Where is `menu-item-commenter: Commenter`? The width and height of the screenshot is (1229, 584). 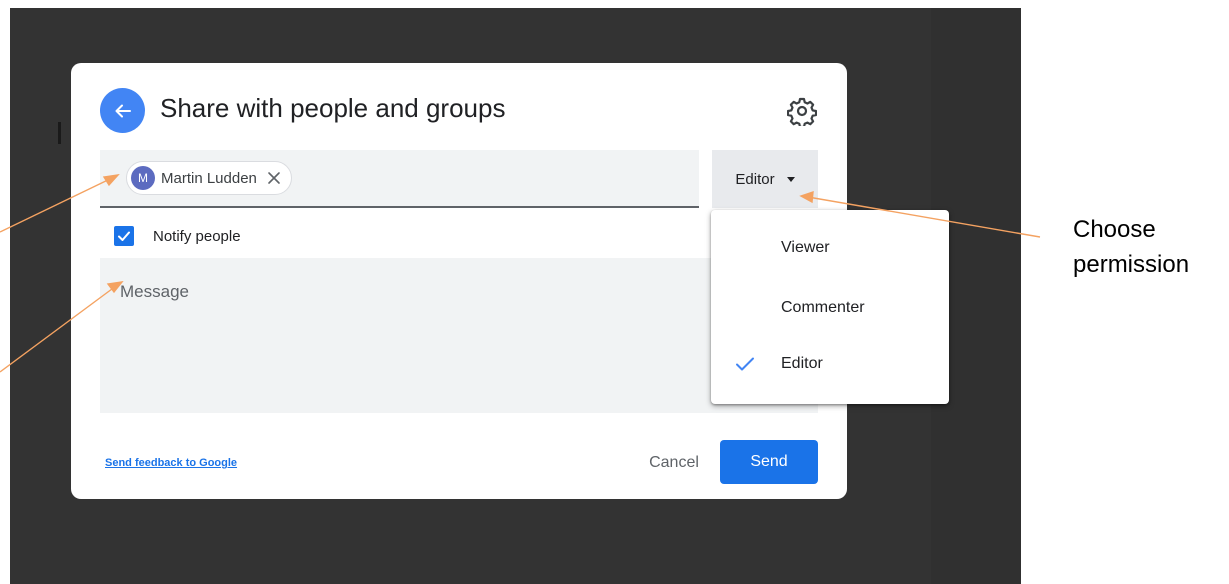 menu-item-commenter: Commenter is located at coordinates (830, 308).